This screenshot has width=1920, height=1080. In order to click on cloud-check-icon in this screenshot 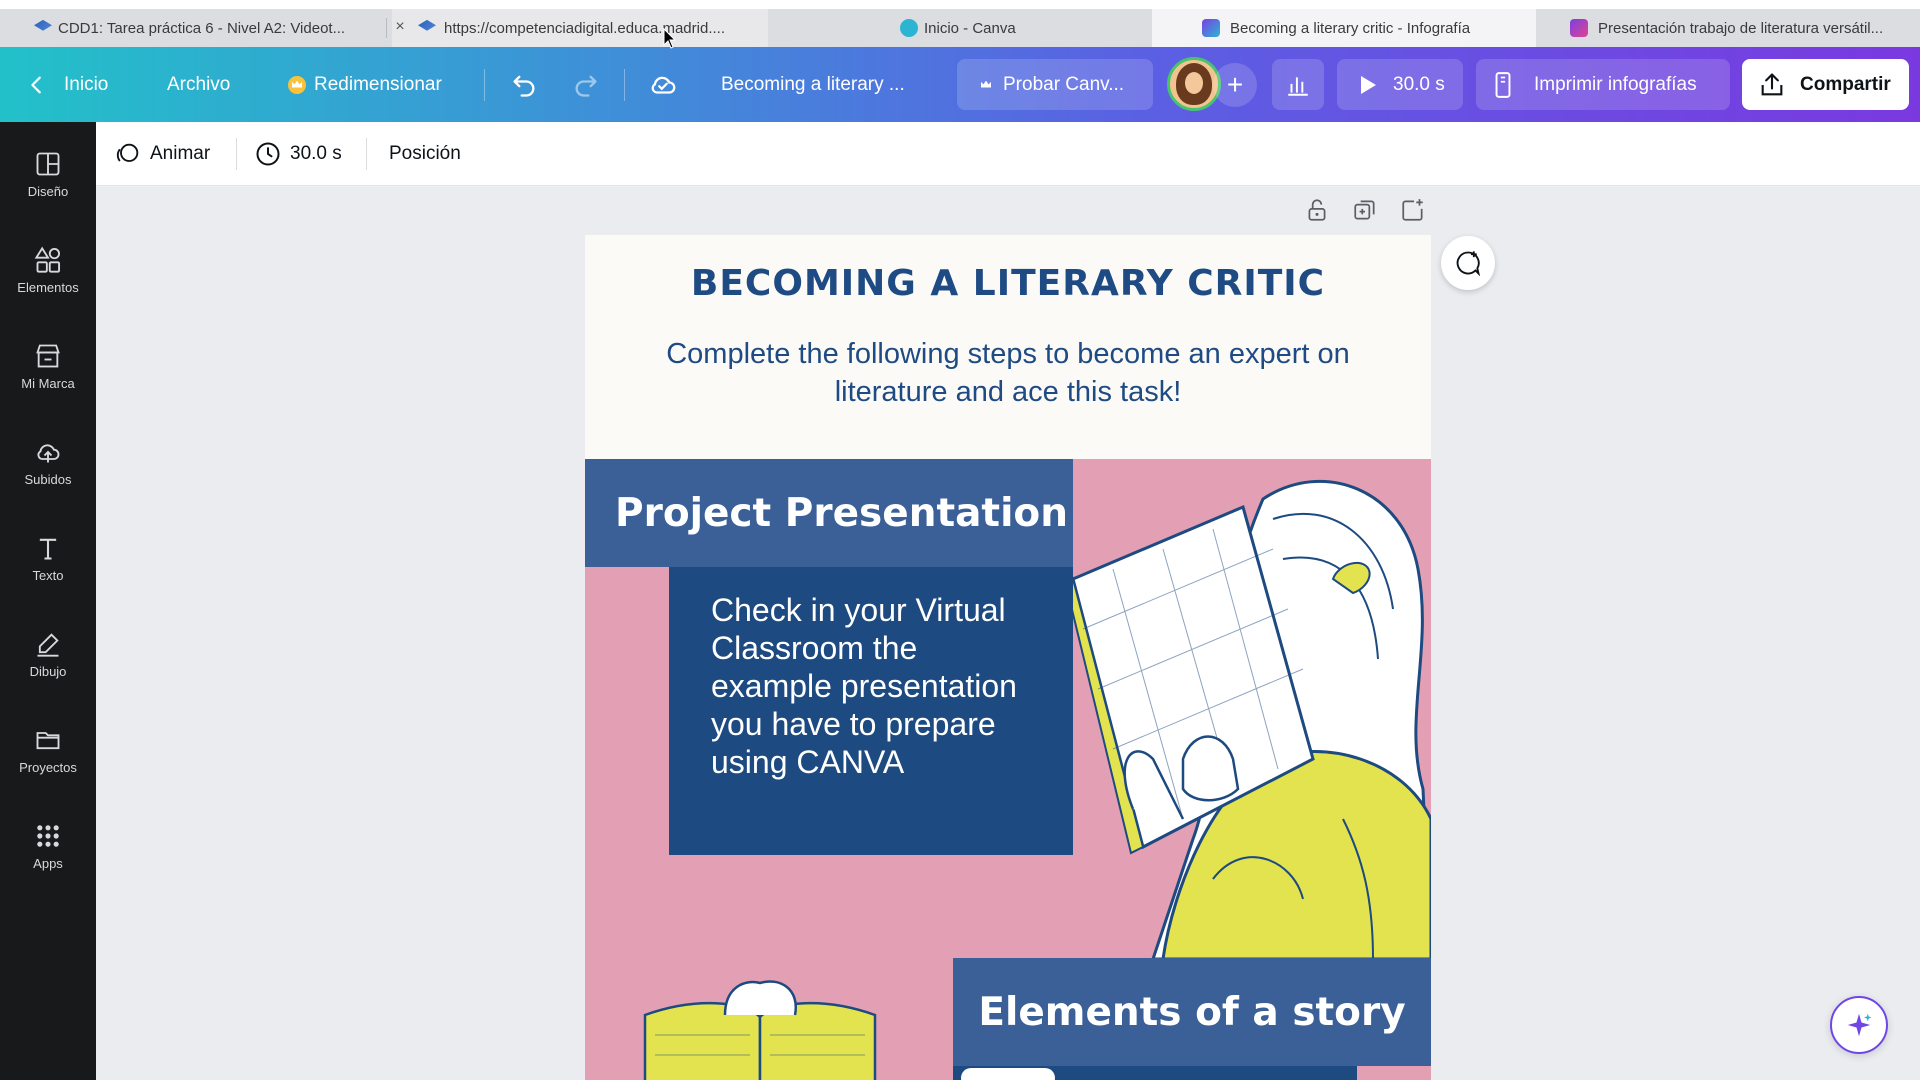, I will do `click(663, 85)`.